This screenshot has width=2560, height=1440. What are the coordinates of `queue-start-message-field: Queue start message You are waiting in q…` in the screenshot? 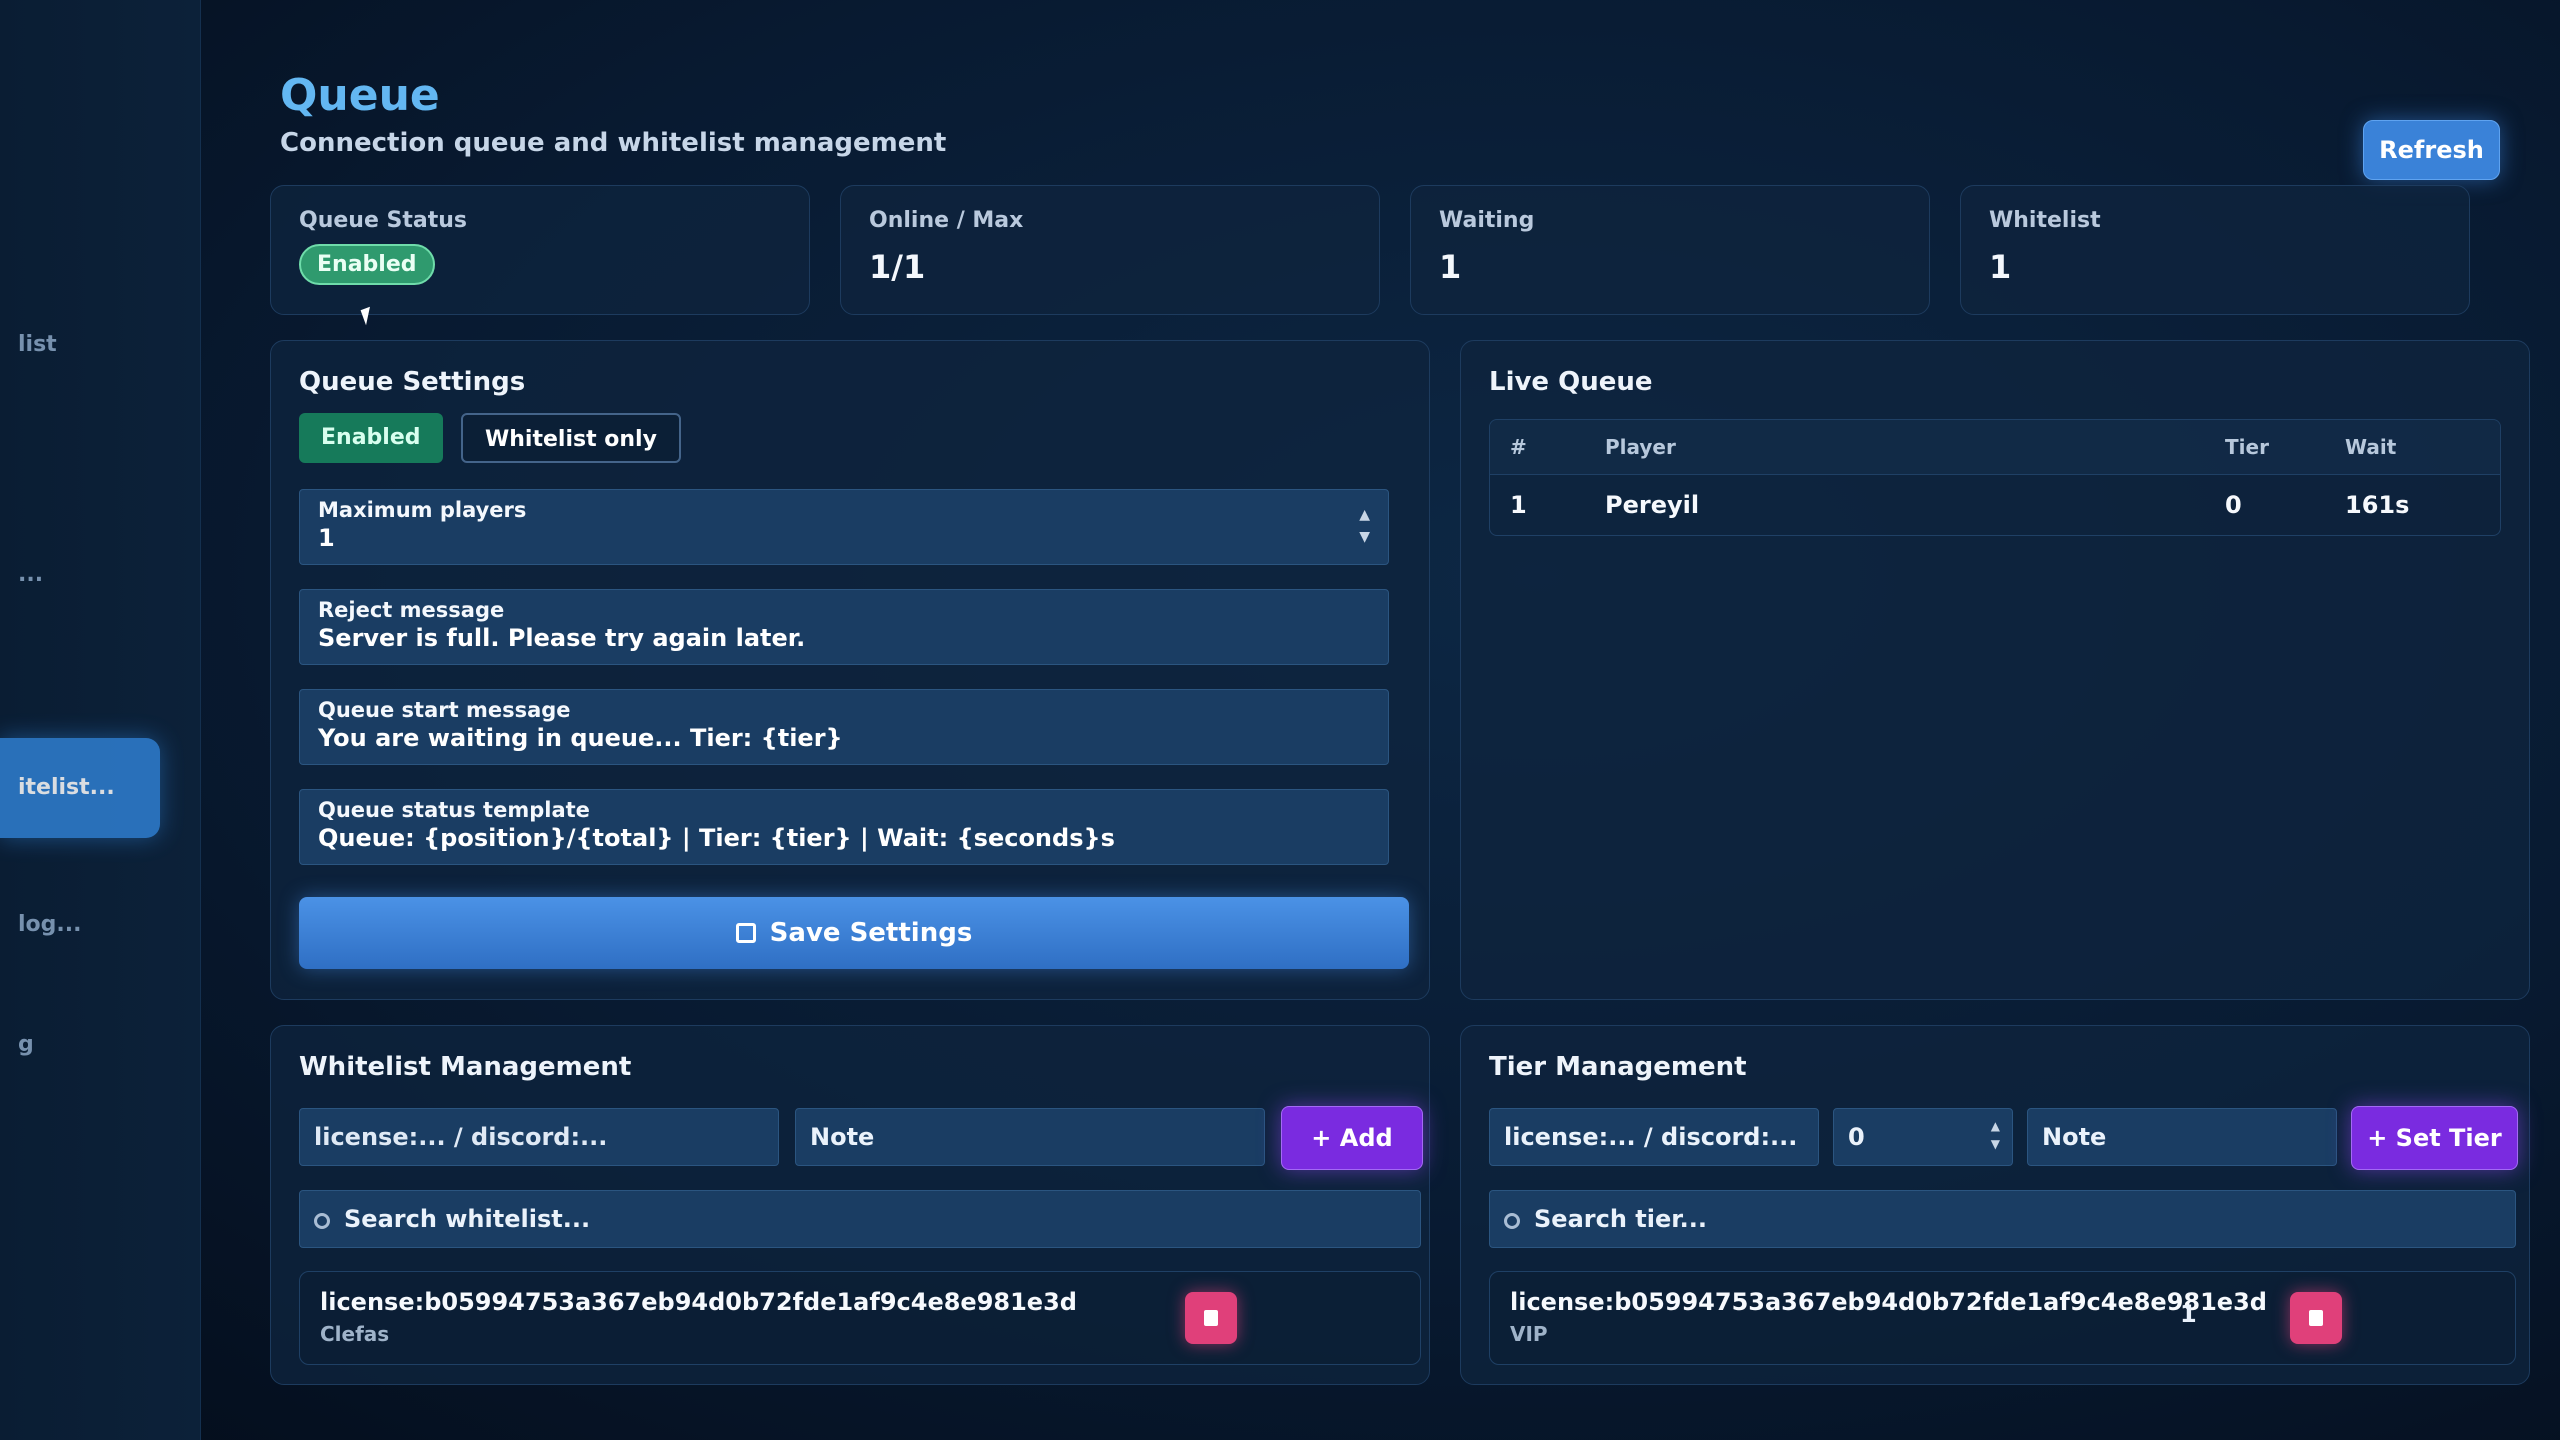 It's located at (844, 727).